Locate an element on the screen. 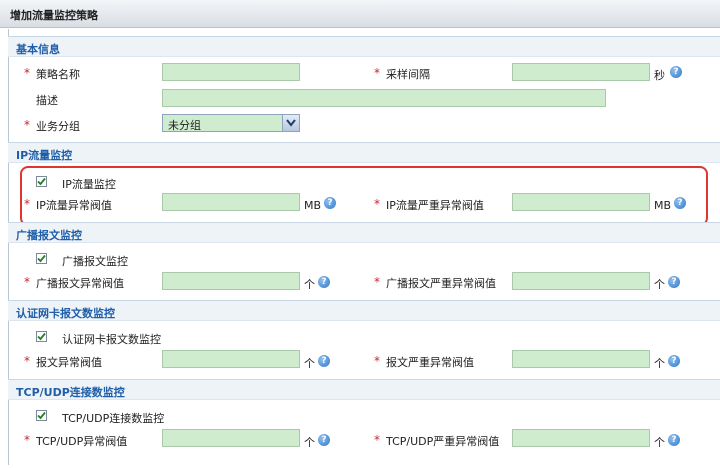  auth-nic-checkbox-label: 认证网卡报文数监控 is located at coordinates (111, 339).